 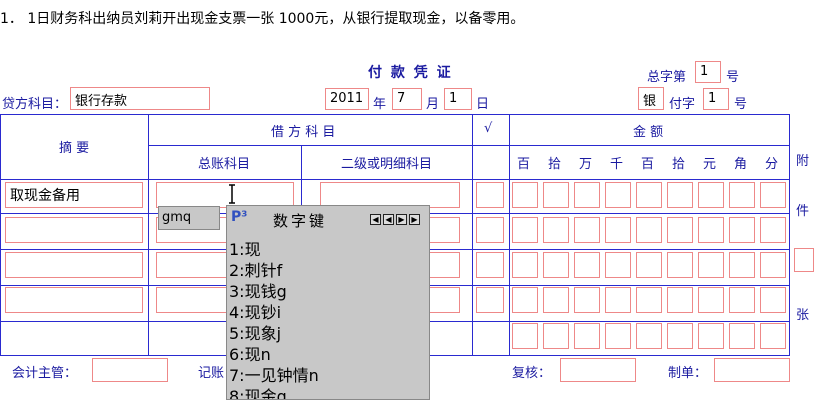 I want to click on maker-label: 制单：, so click(x=688, y=373).